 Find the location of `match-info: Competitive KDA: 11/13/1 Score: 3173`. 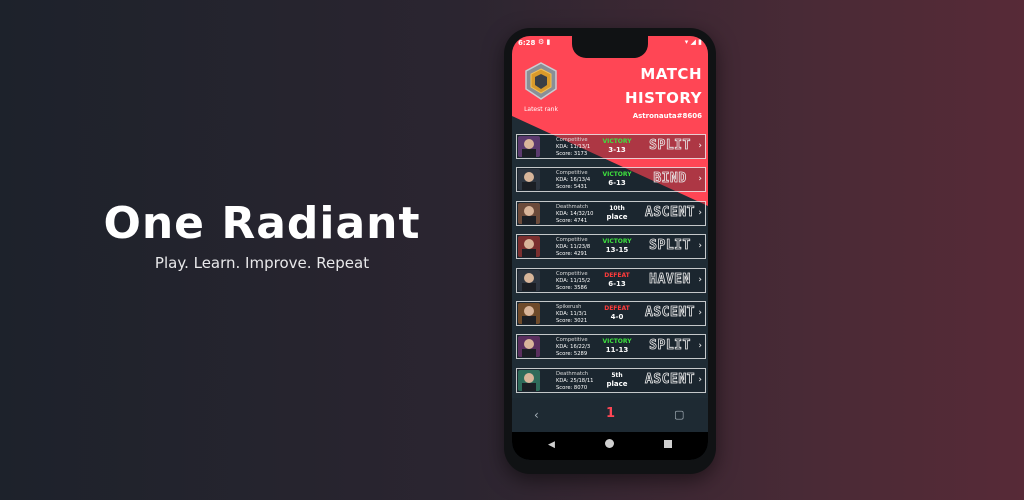

match-info: Competitive KDA: 11/13/1 Score: 3173 is located at coordinates (573, 147).